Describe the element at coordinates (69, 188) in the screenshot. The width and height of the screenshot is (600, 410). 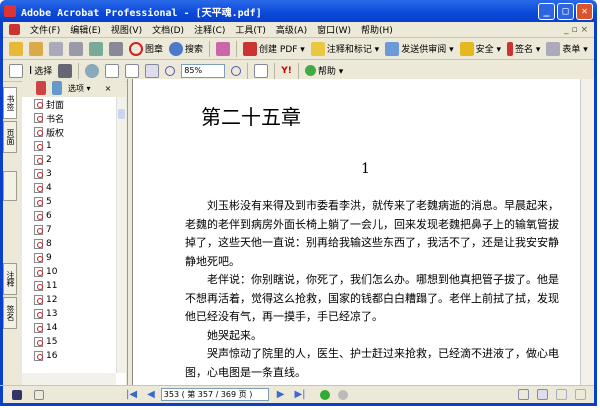
I see `bookmark-item: 4` at that location.